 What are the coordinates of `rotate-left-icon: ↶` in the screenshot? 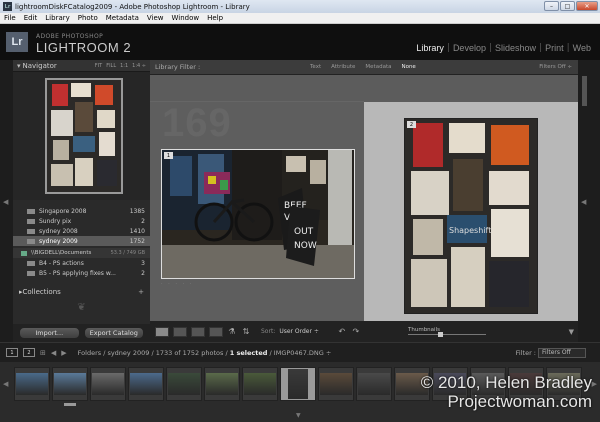 It's located at (342, 331).